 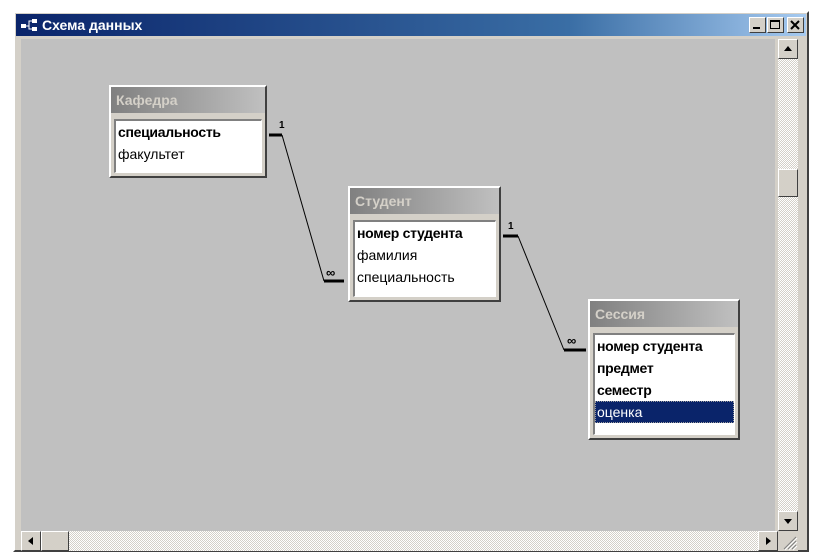 I want to click on close-button, so click(x=795, y=25).